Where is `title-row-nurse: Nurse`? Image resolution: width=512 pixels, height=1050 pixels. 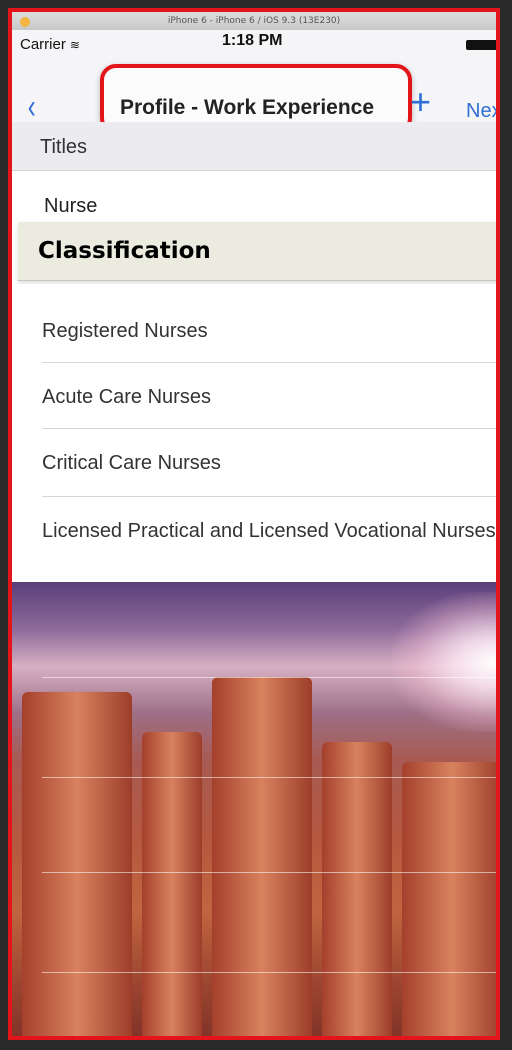 title-row-nurse: Nurse is located at coordinates (254, 196).